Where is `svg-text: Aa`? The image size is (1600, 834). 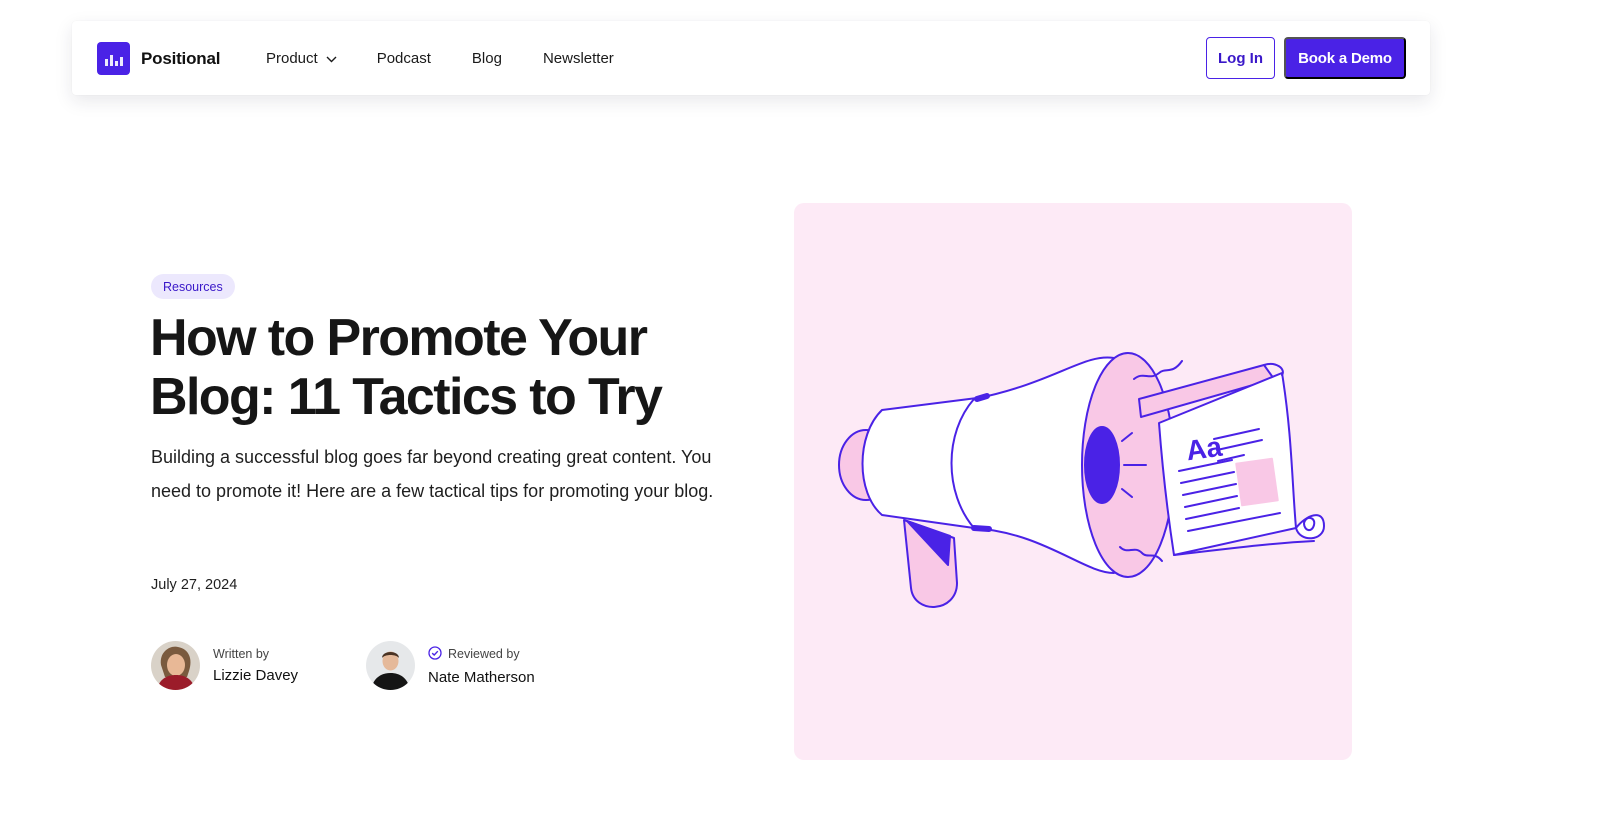 svg-text: Aa is located at coordinates (1204, 449).